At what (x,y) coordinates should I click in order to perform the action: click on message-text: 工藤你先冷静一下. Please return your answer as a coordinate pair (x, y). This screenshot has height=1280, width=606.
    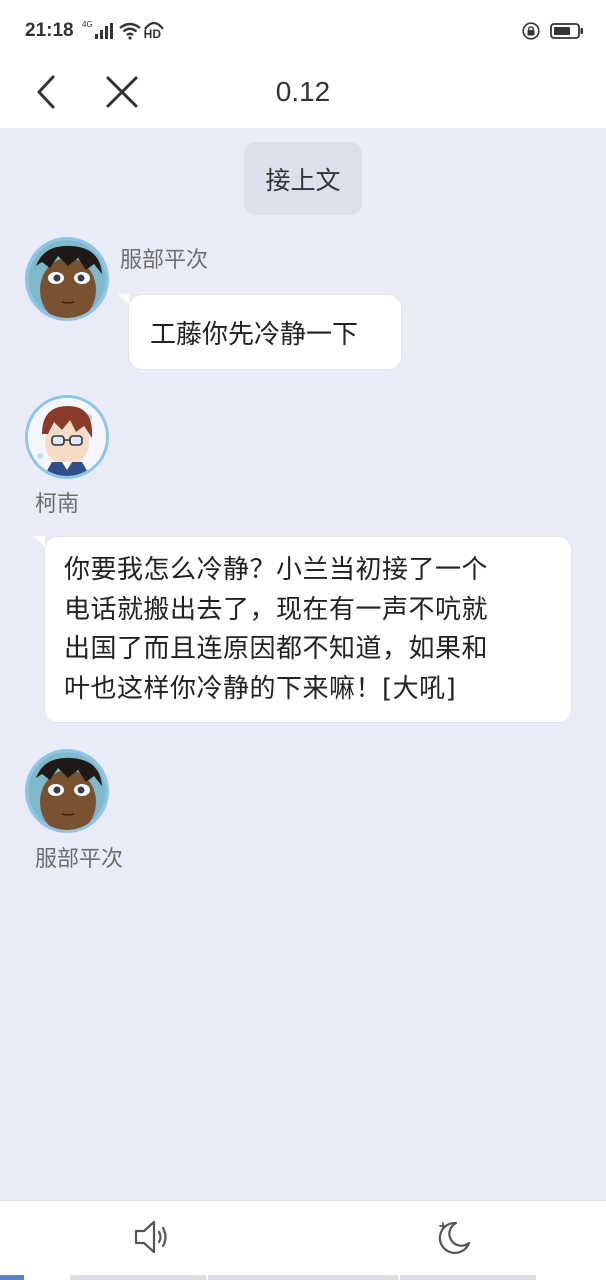
    Looking at the image, I should click on (254, 334).